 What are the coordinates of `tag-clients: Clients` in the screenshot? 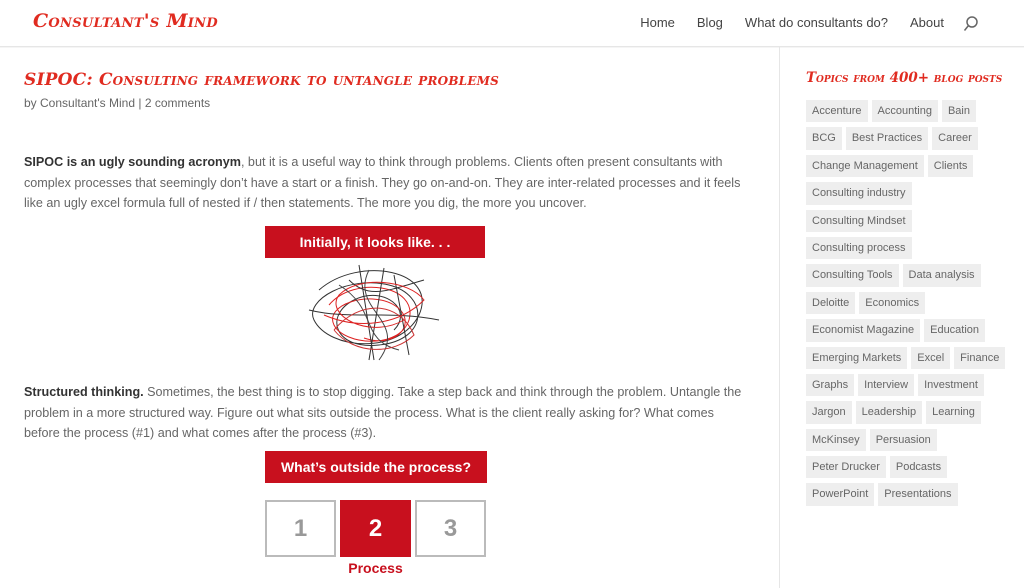 It's located at (950, 166).